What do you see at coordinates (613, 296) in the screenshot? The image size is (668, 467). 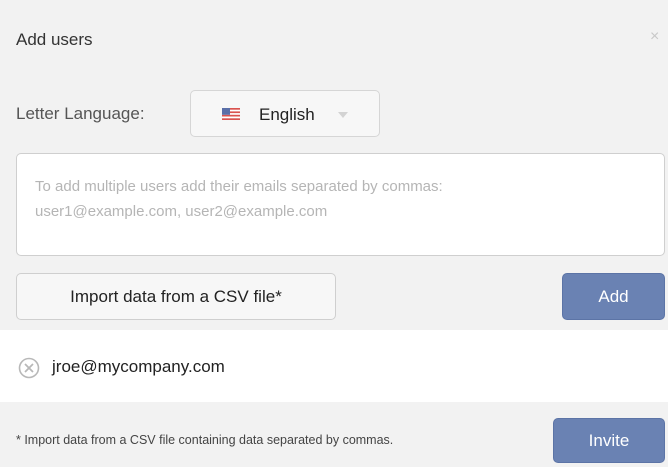 I see `add-button: Add` at bounding box center [613, 296].